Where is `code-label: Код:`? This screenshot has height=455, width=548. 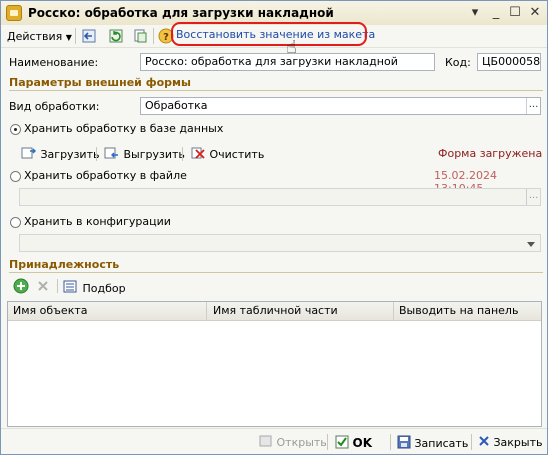
code-label: Код: is located at coordinates (458, 62).